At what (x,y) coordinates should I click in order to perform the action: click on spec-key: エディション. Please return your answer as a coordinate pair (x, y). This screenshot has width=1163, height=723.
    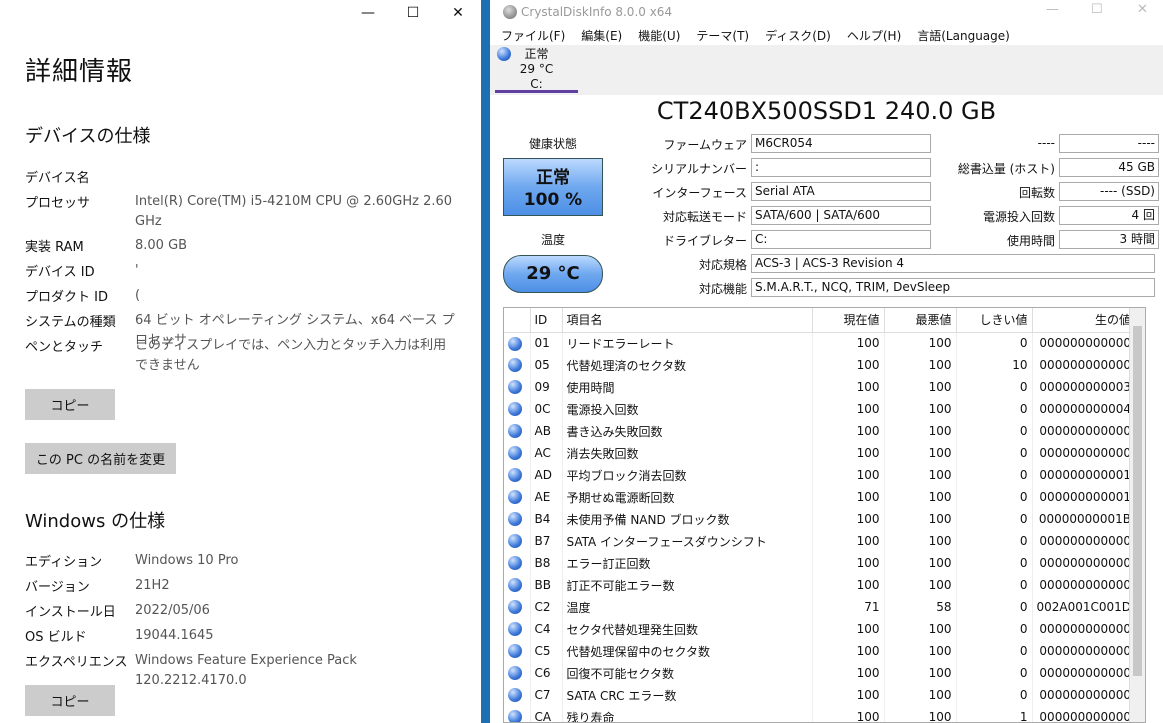
    Looking at the image, I should click on (64, 562).